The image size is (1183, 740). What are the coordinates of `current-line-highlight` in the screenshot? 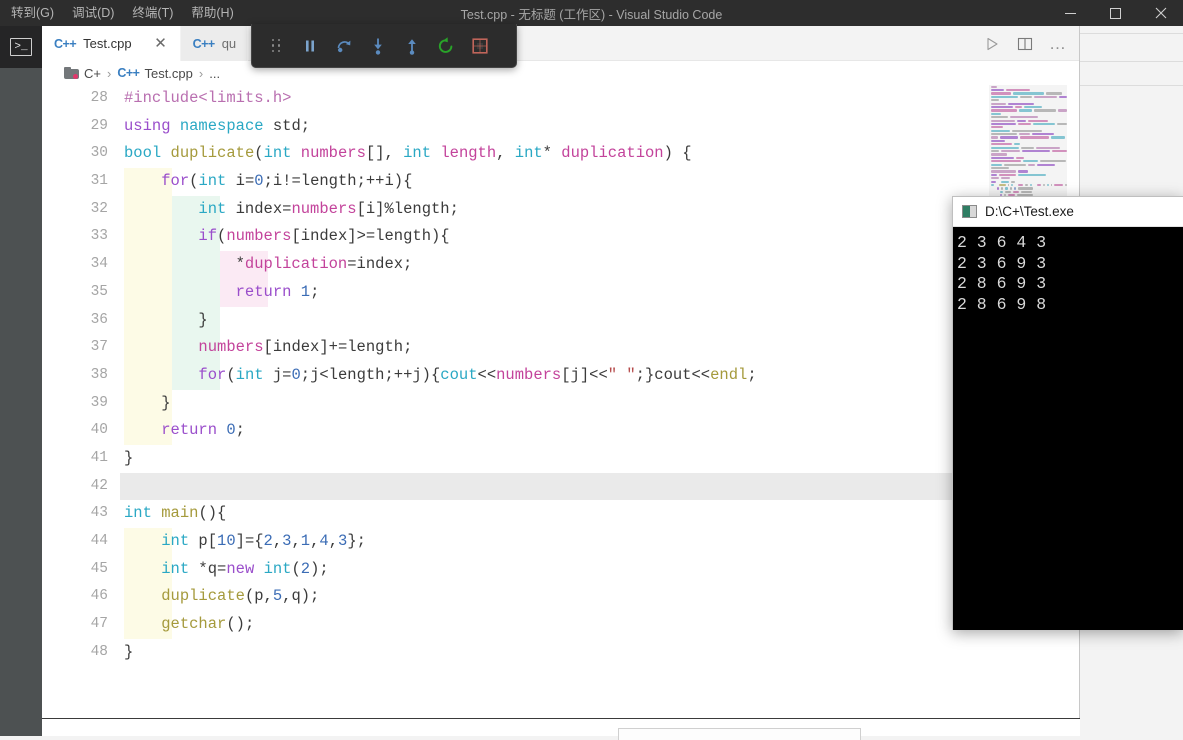 It's located at (599, 486).